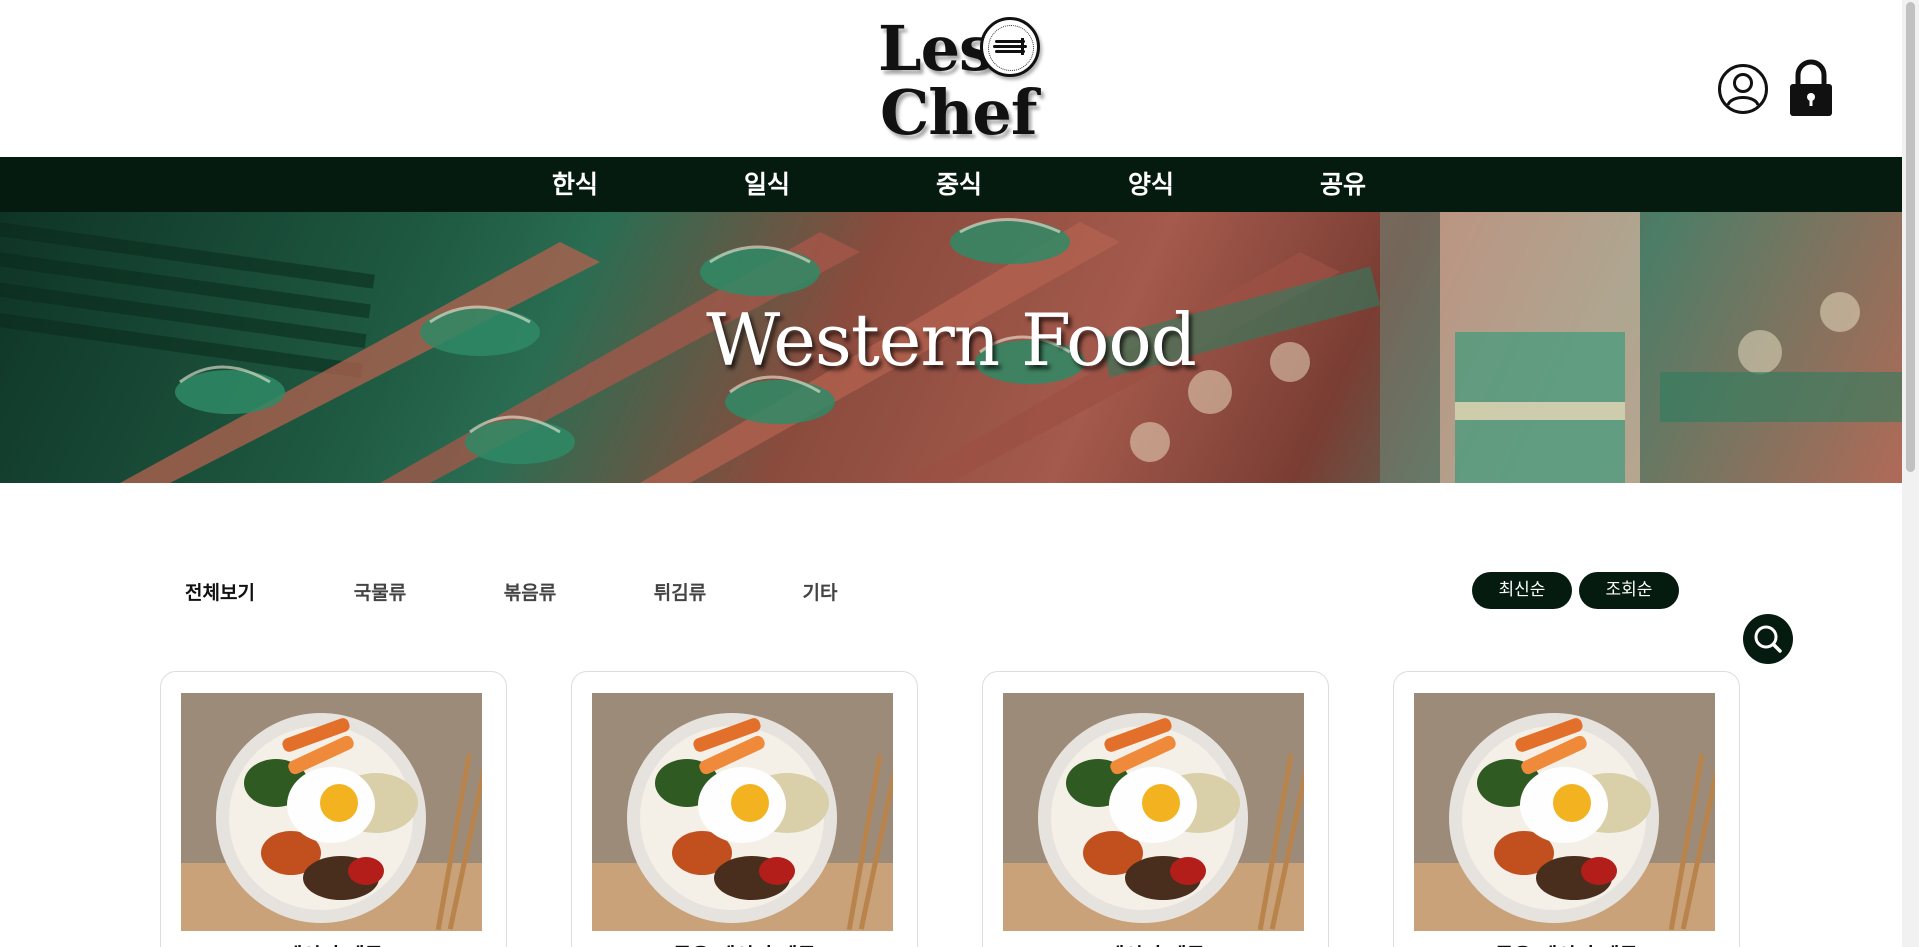  I want to click on search-icon, so click(1768, 639).